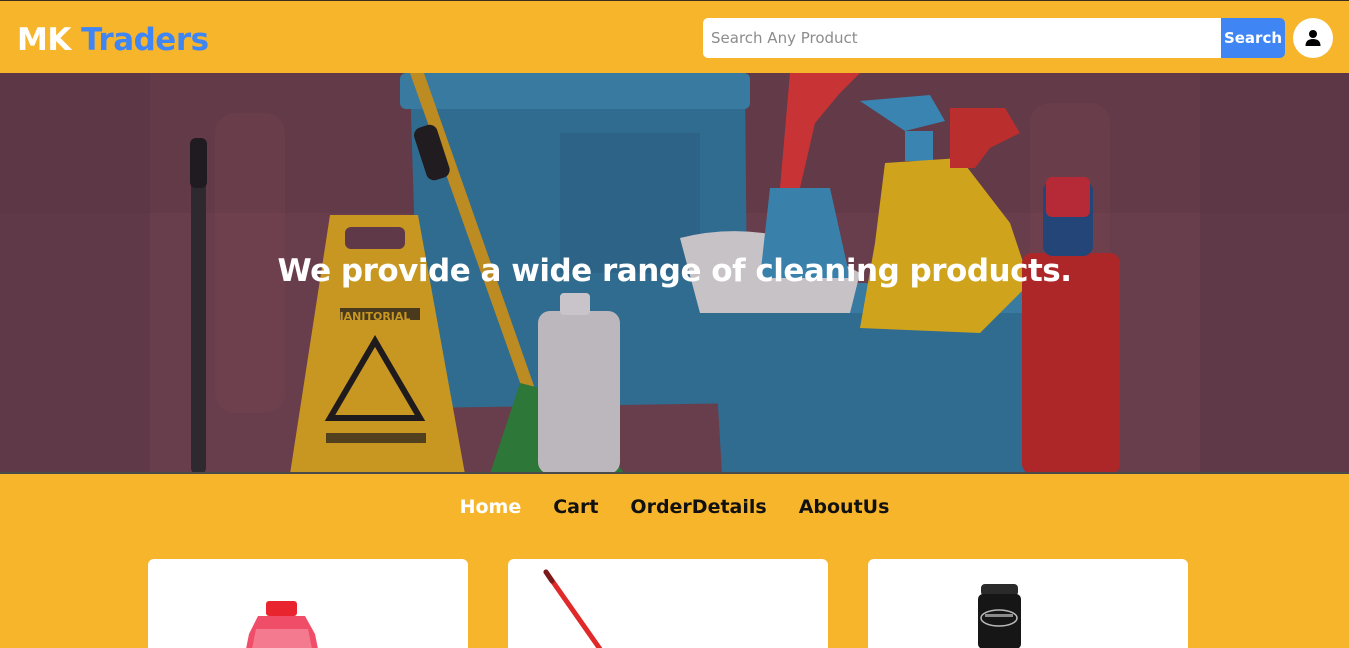 Image resolution: width=1349 pixels, height=648 pixels. I want to click on nav-item-order-details: OrderDetails, so click(698, 507).